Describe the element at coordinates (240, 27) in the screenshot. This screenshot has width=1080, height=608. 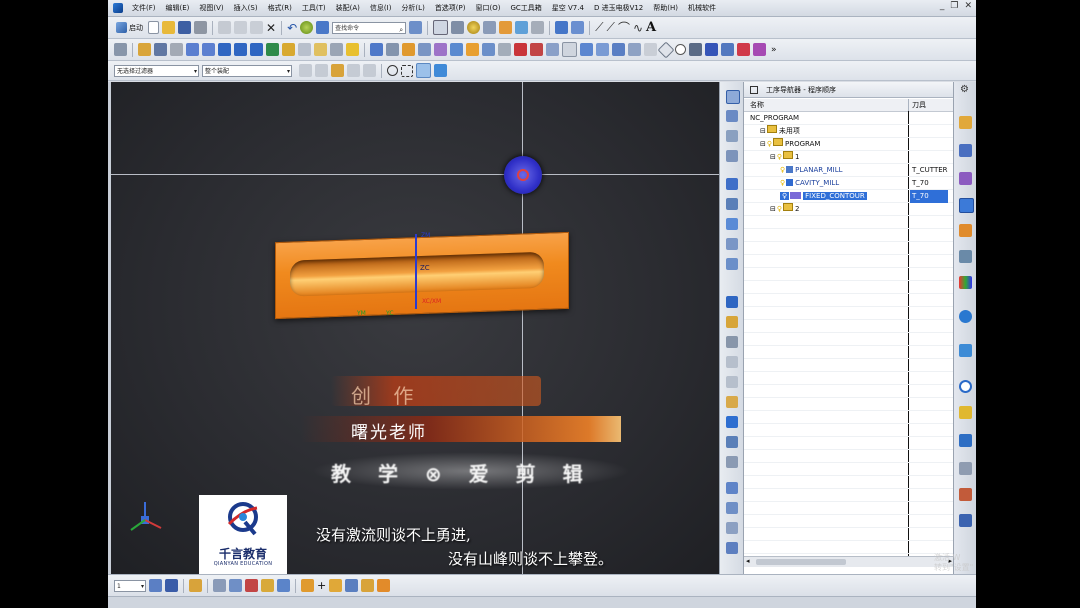
I see `copy-icon` at that location.